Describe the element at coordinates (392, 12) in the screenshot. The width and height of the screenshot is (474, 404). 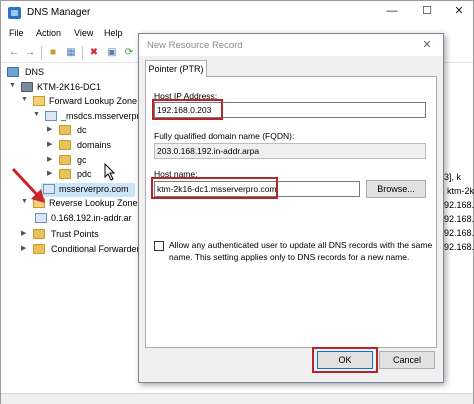
I see `minimize-icon: —` at that location.